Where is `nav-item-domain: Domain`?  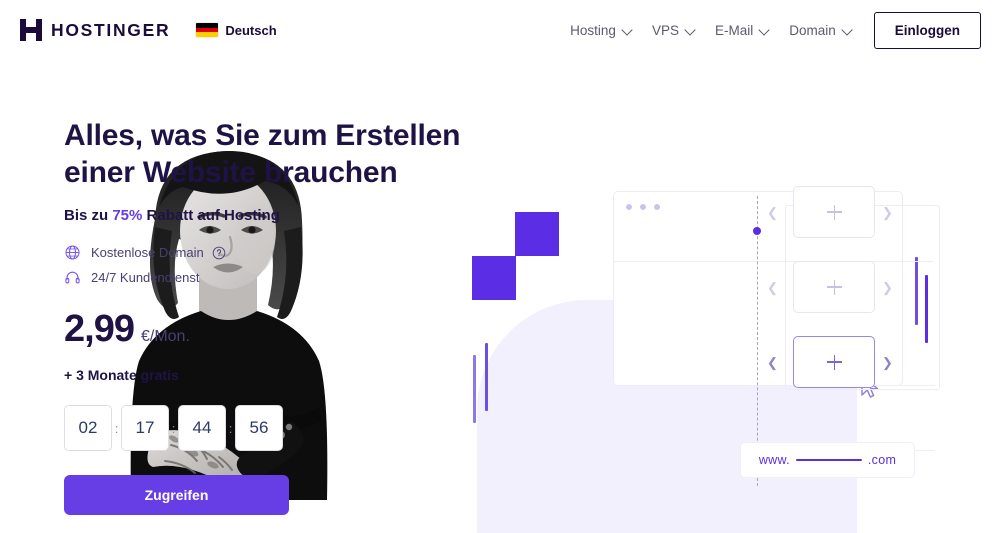 nav-item-domain: Domain is located at coordinates (820, 30).